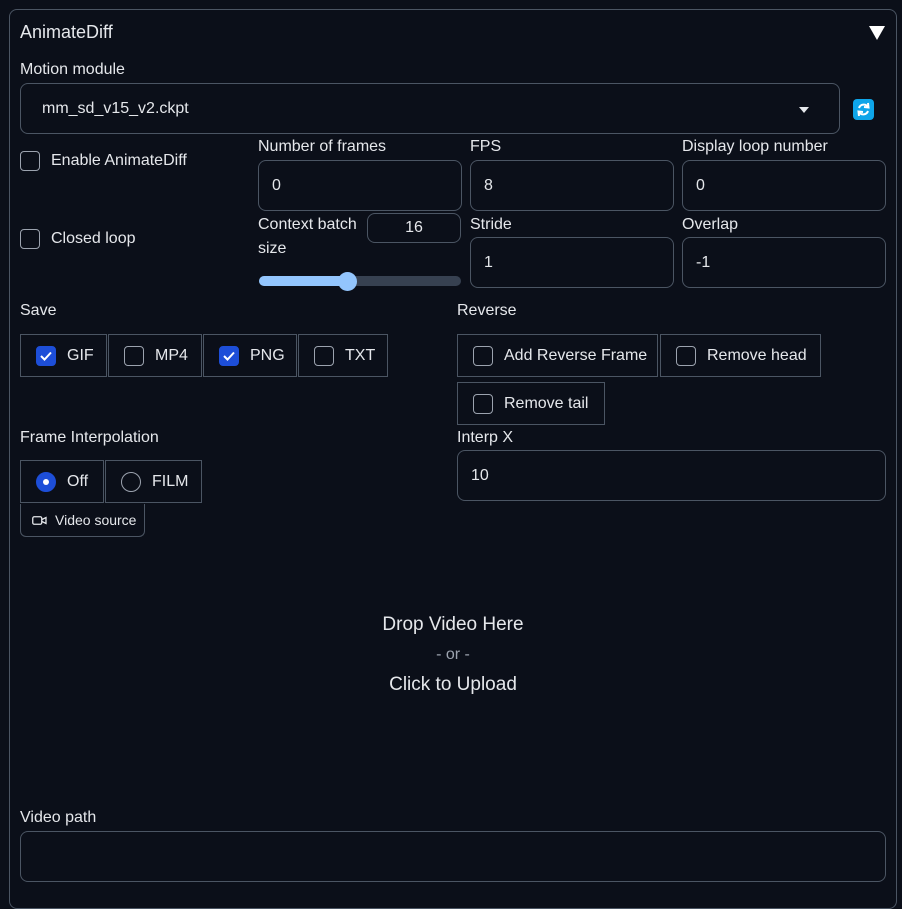  I want to click on save-txt-checkbox: TXT, so click(343, 355).